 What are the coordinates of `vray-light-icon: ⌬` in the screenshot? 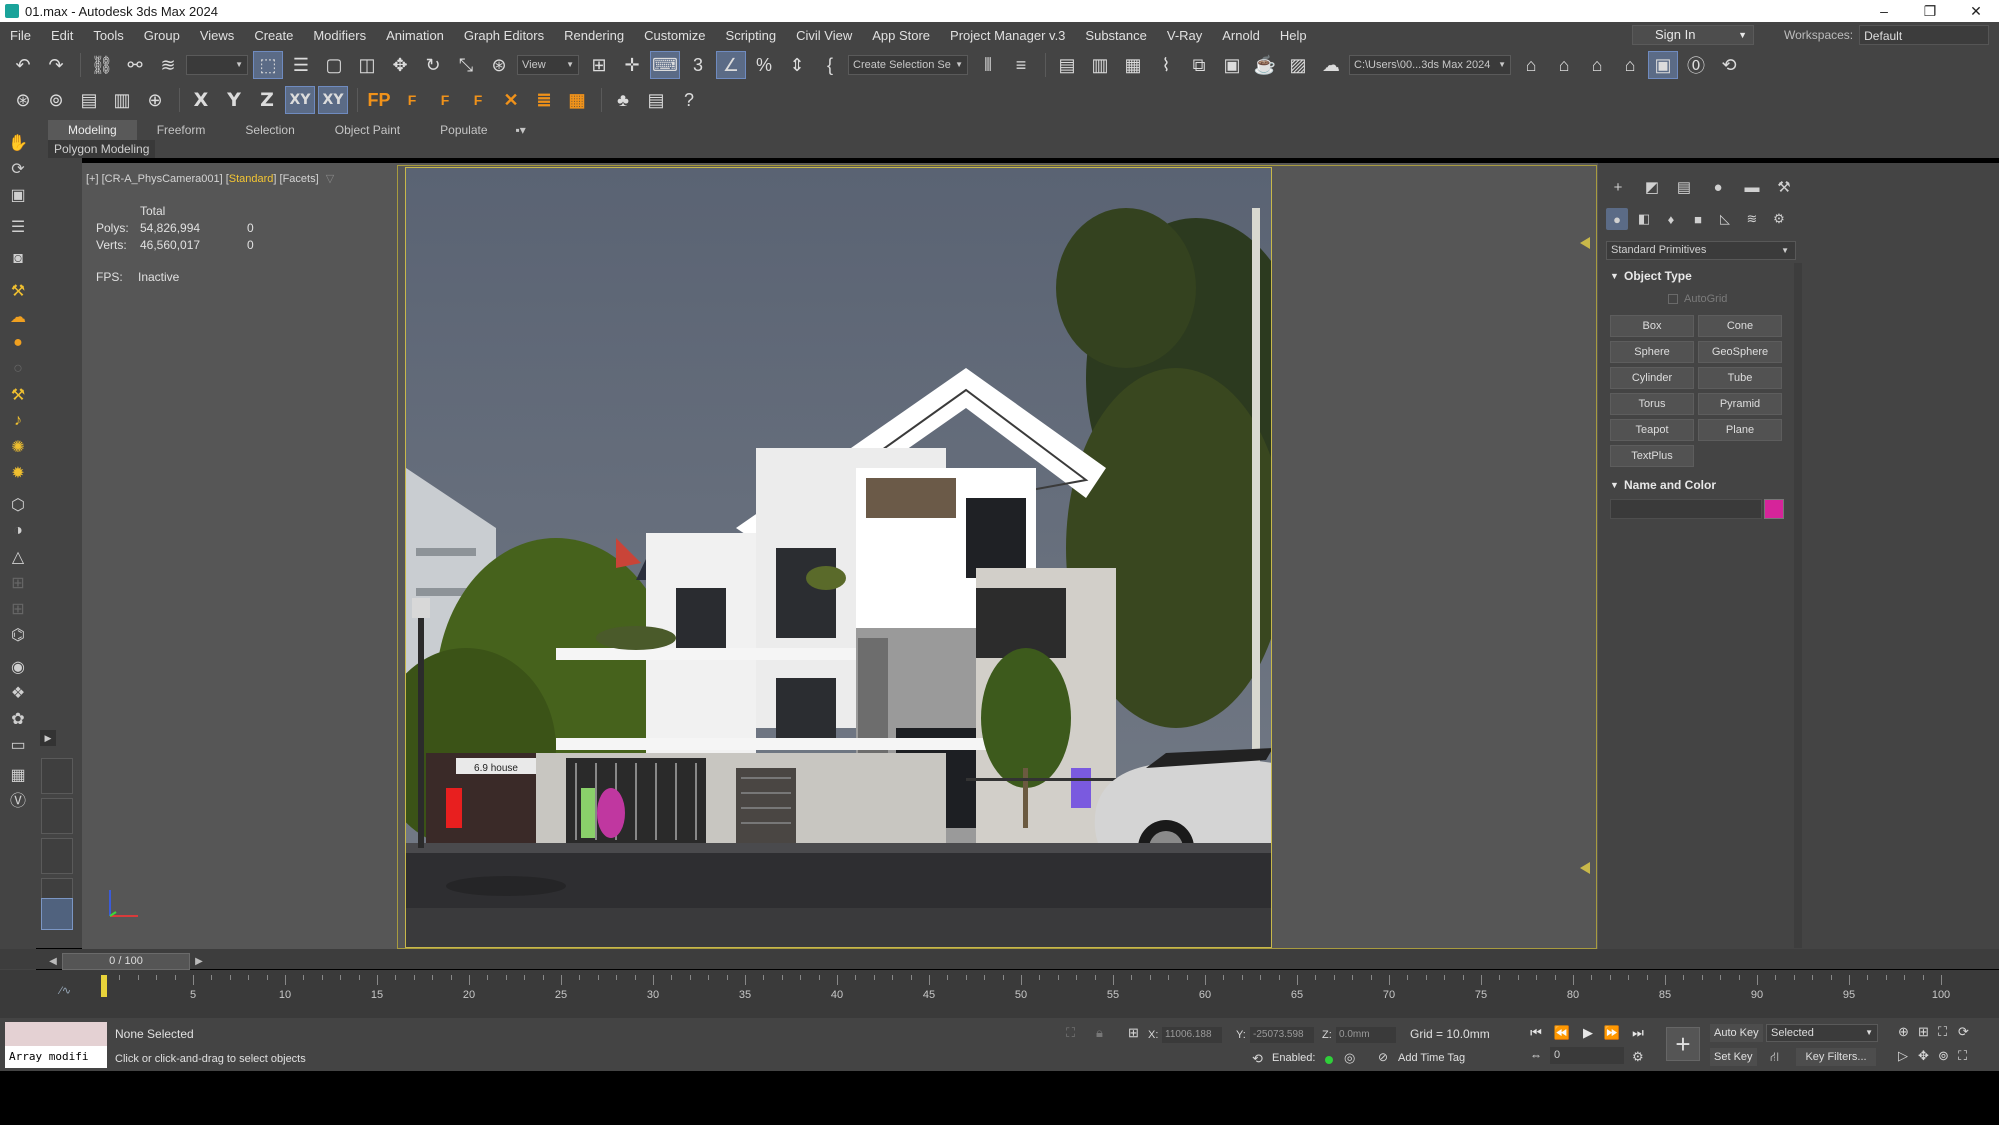 It's located at (18, 635).